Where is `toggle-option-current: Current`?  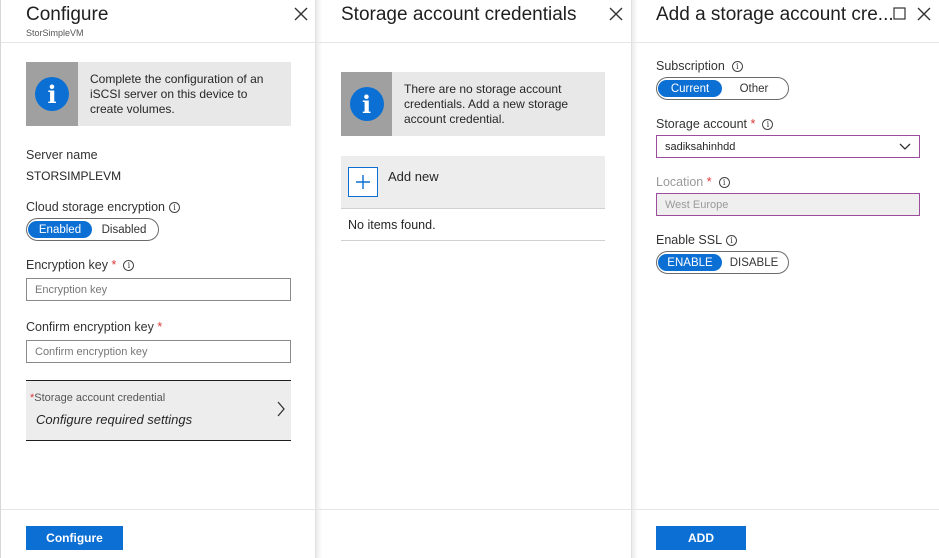
toggle-option-current: Current is located at coordinates (690, 88).